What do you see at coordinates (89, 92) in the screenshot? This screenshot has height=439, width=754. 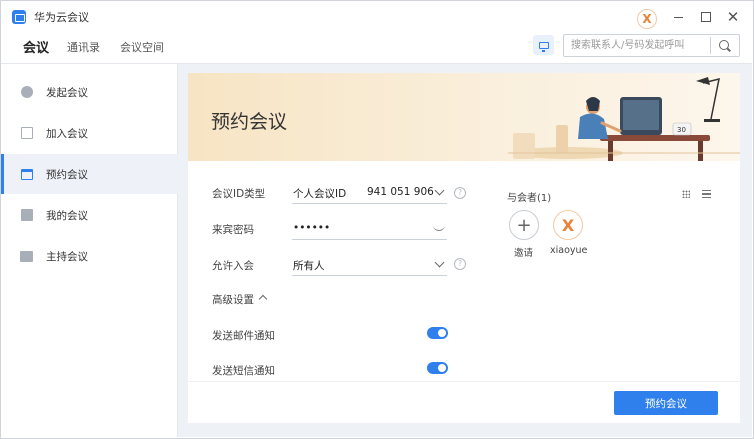 I see `sidebar-item-start-meeting: 发起会议` at bounding box center [89, 92].